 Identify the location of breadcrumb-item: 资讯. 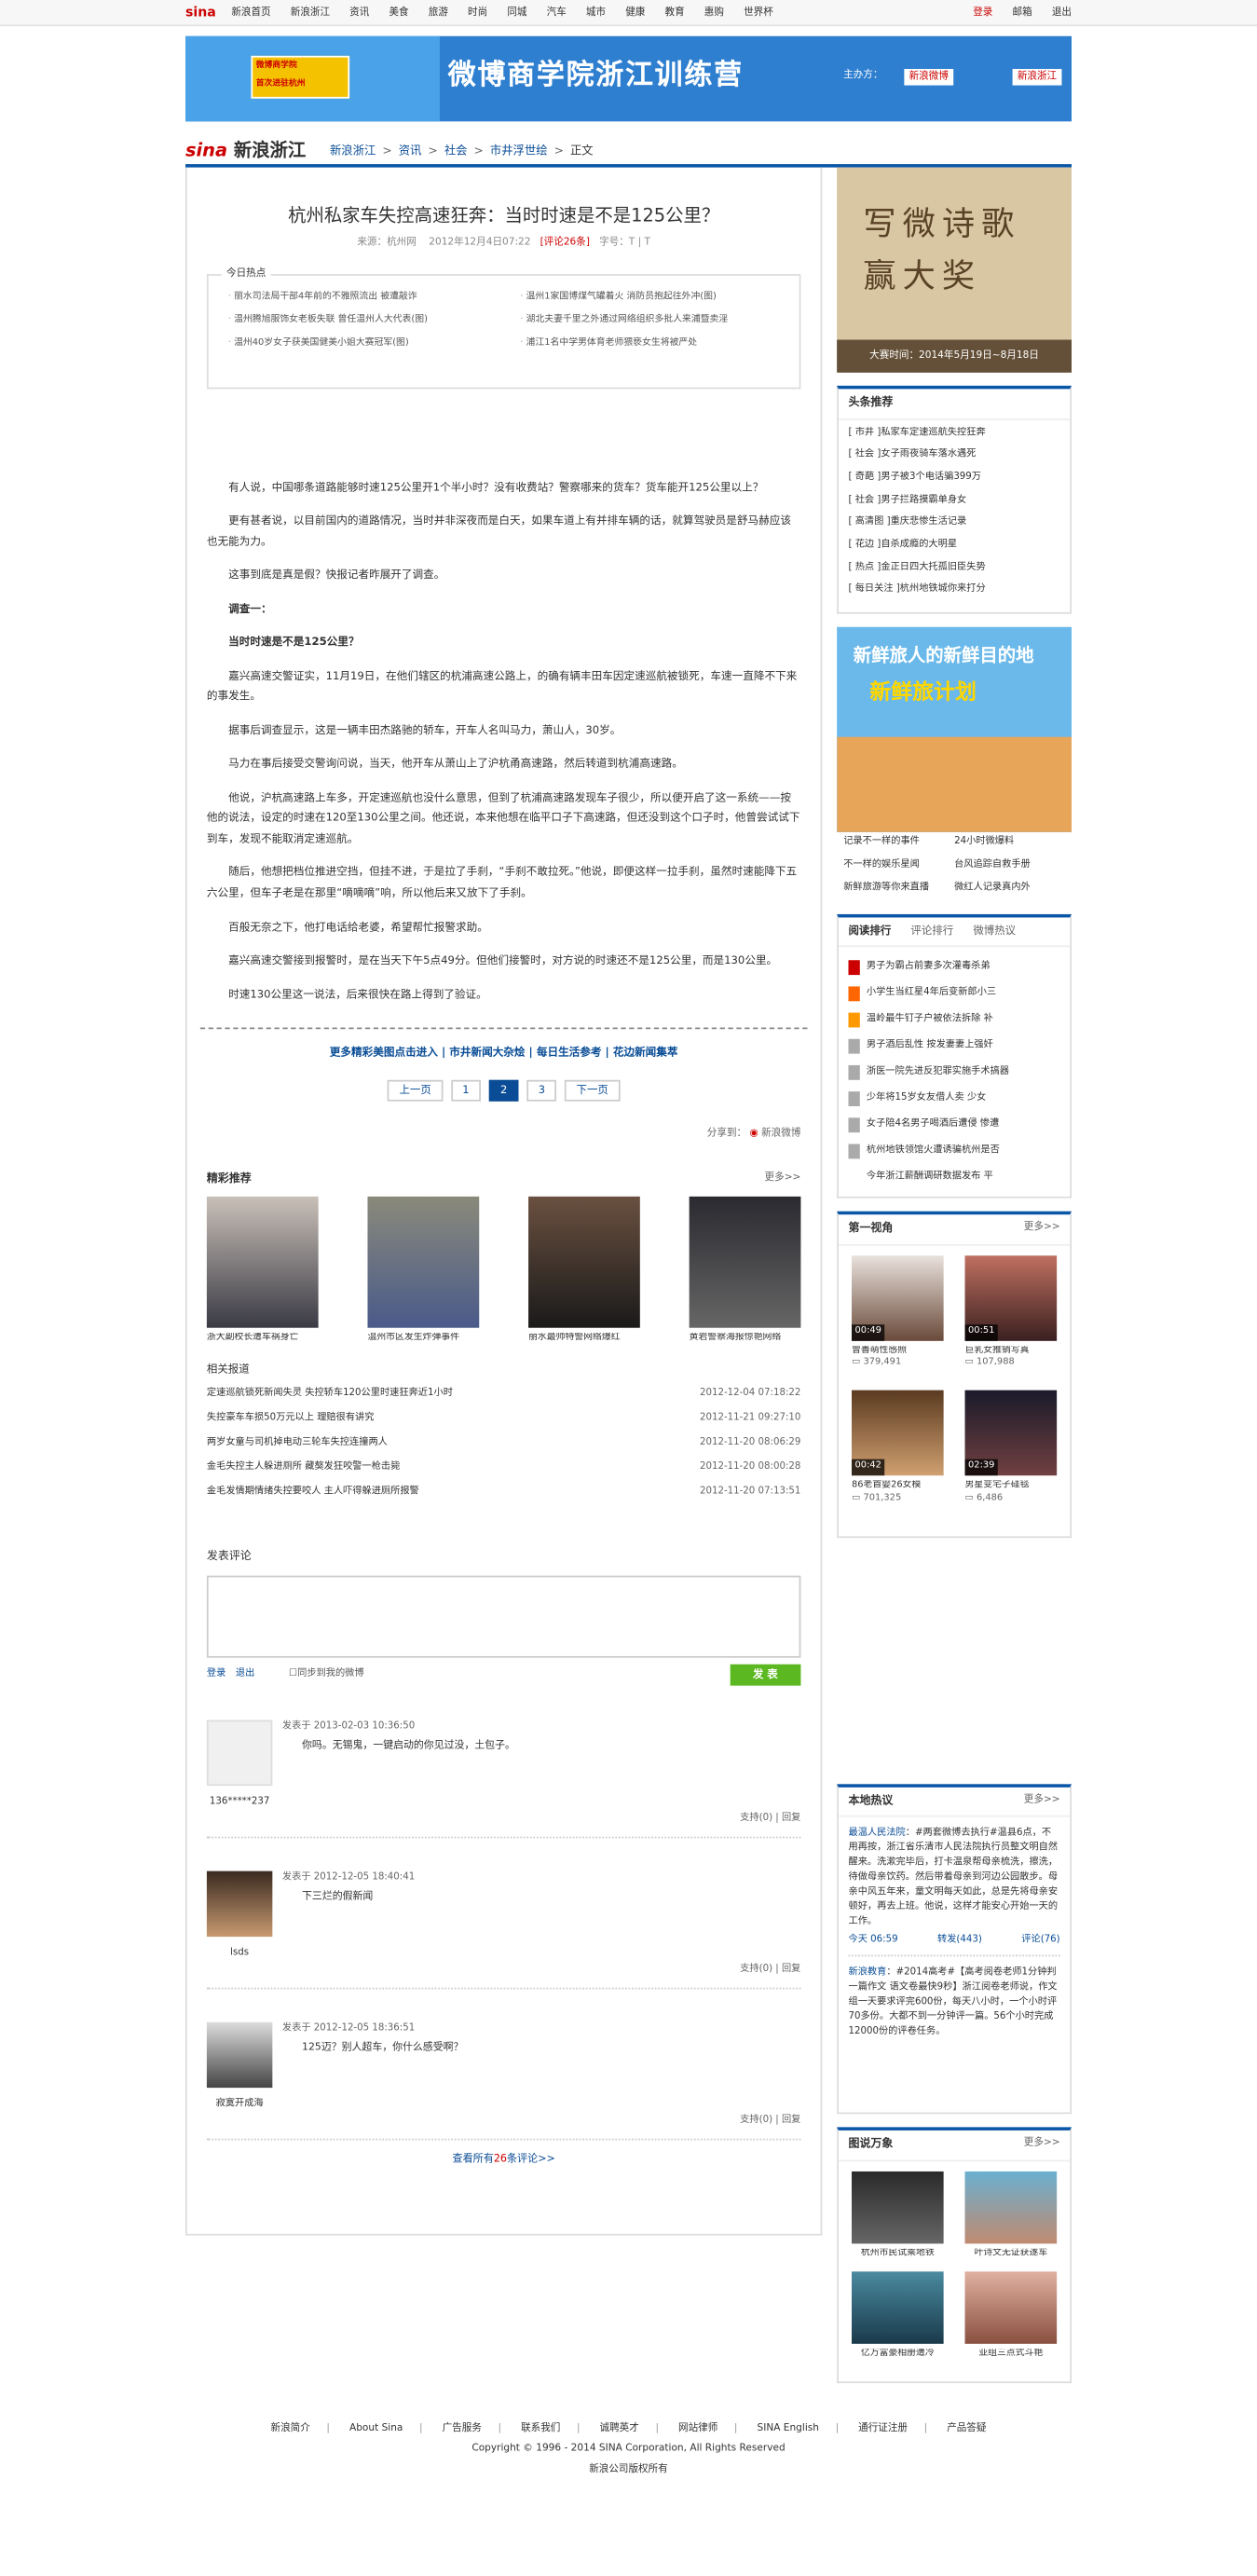
(410, 152).